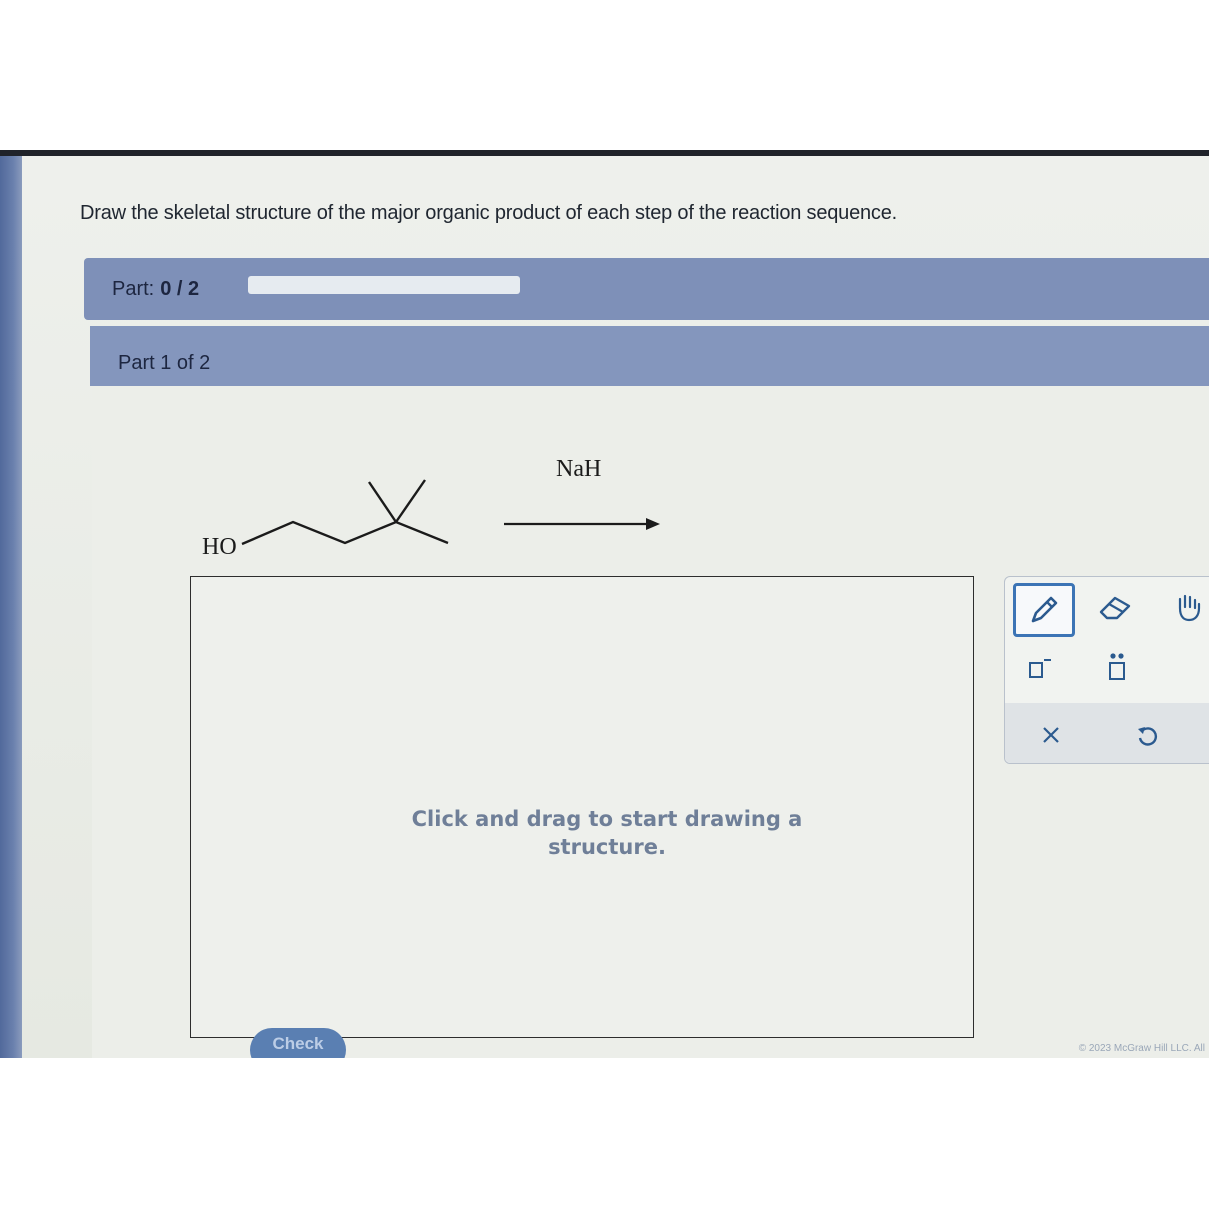  I want to click on reactant-skeleton, so click(345, 533).